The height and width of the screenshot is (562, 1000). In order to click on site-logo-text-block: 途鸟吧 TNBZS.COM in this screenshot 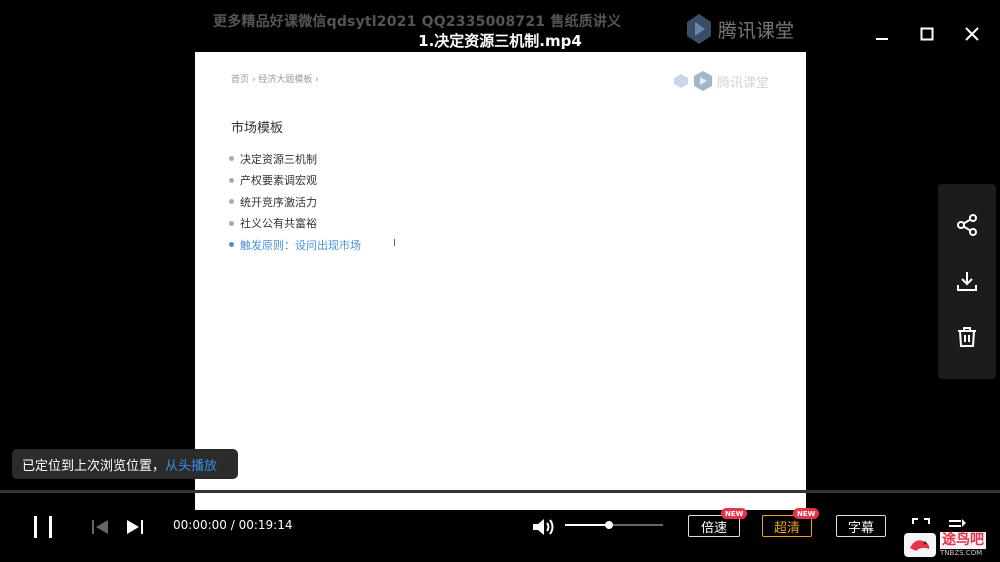, I will do `click(963, 545)`.